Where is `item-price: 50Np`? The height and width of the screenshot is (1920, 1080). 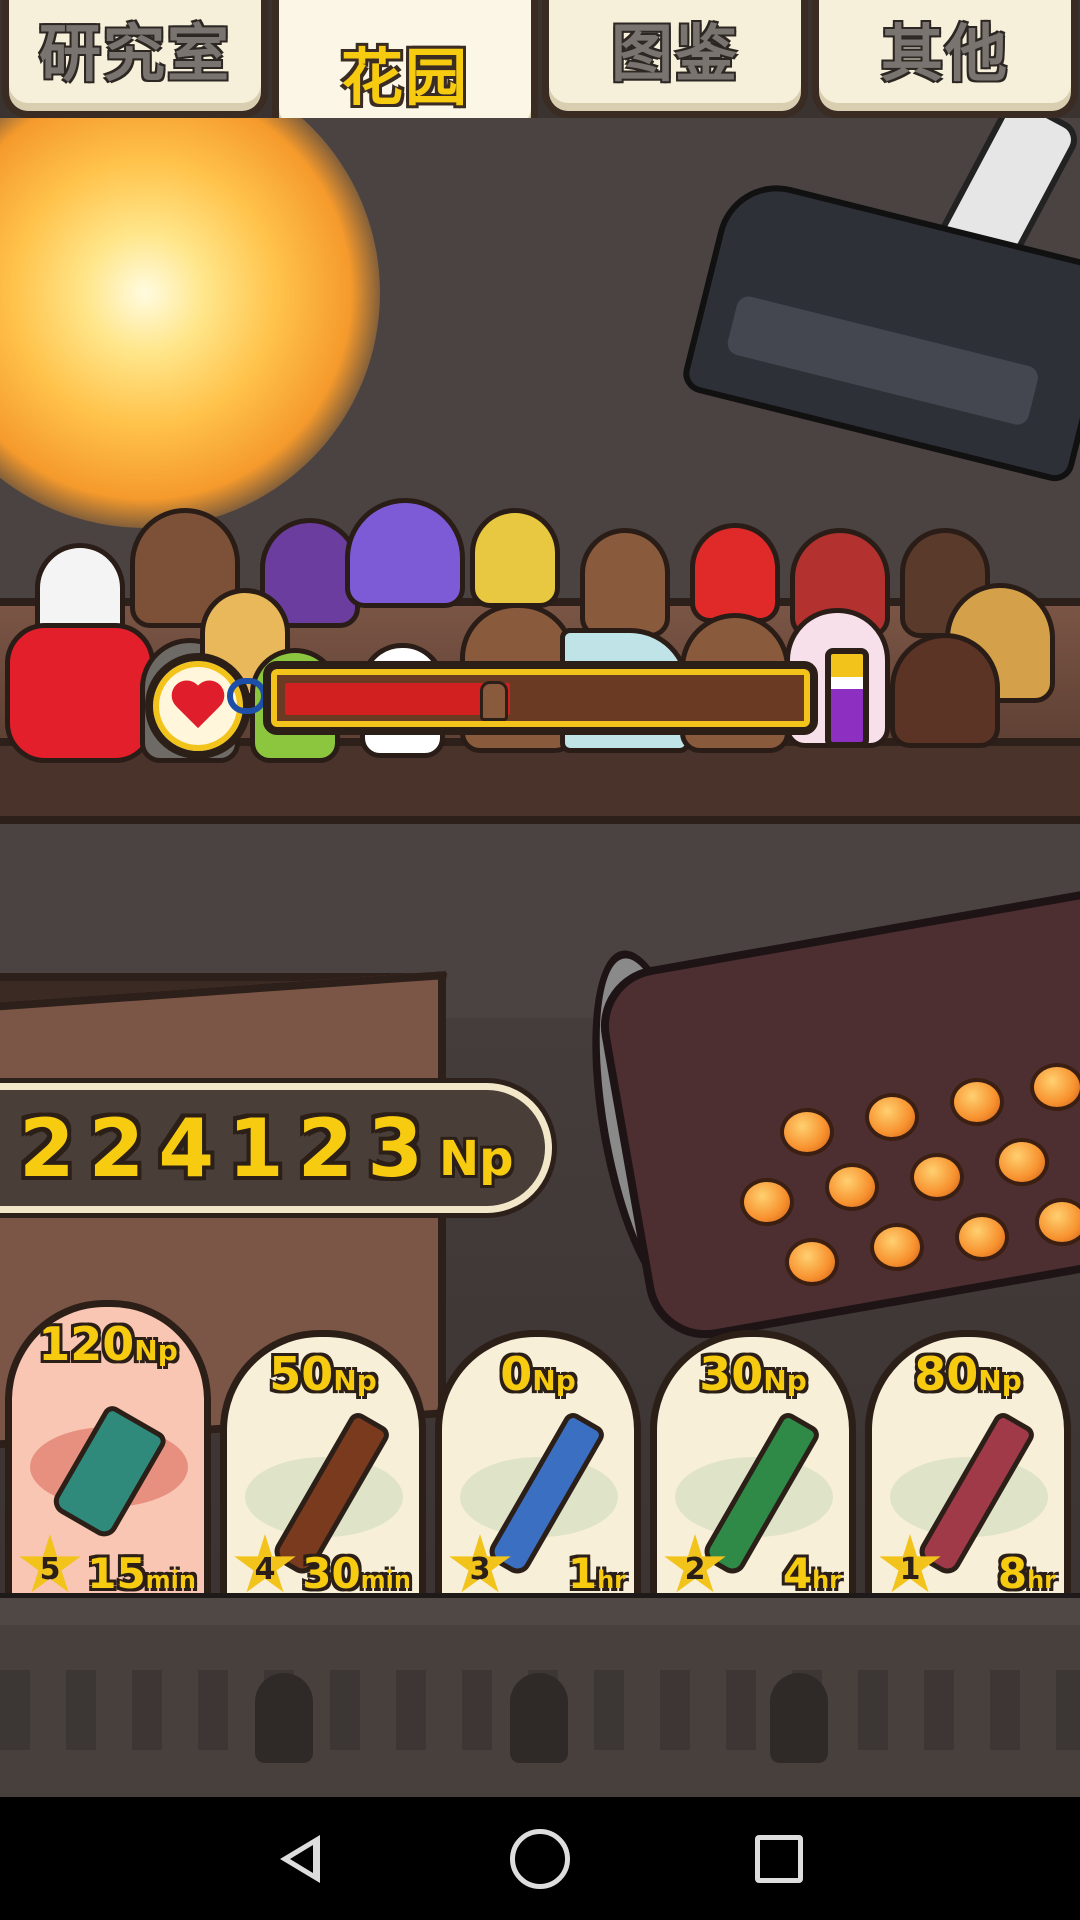 item-price: 50Np is located at coordinates (323, 1374).